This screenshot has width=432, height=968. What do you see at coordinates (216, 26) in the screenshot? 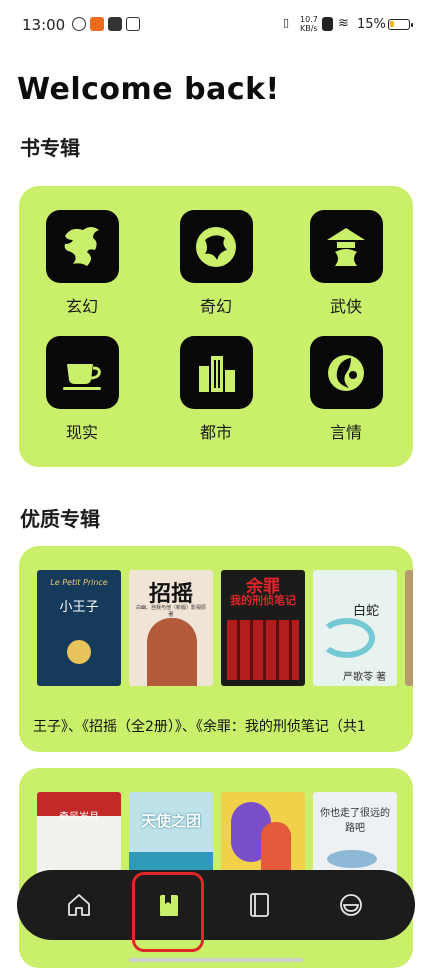
I see `status-bar: 13:00 ▯ 10.7 KB/s ≋ 15%` at bounding box center [216, 26].